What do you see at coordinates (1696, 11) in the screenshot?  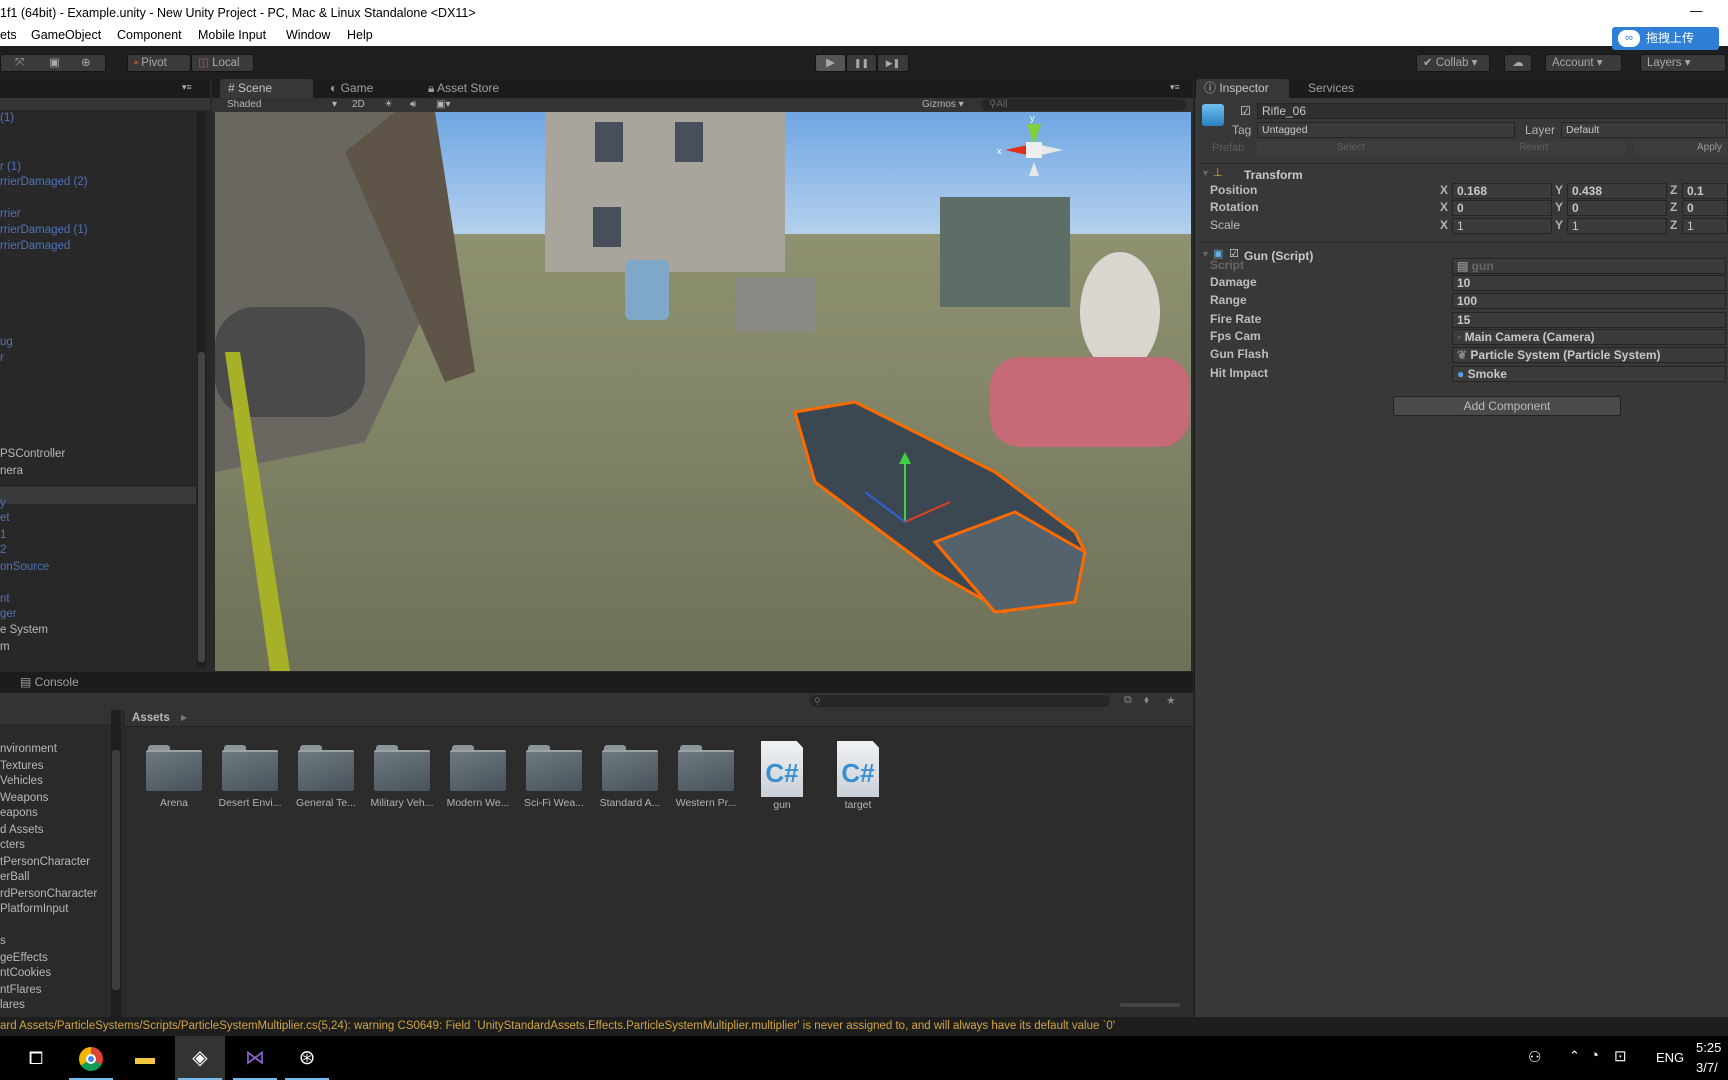 I see `minimize-button: —` at bounding box center [1696, 11].